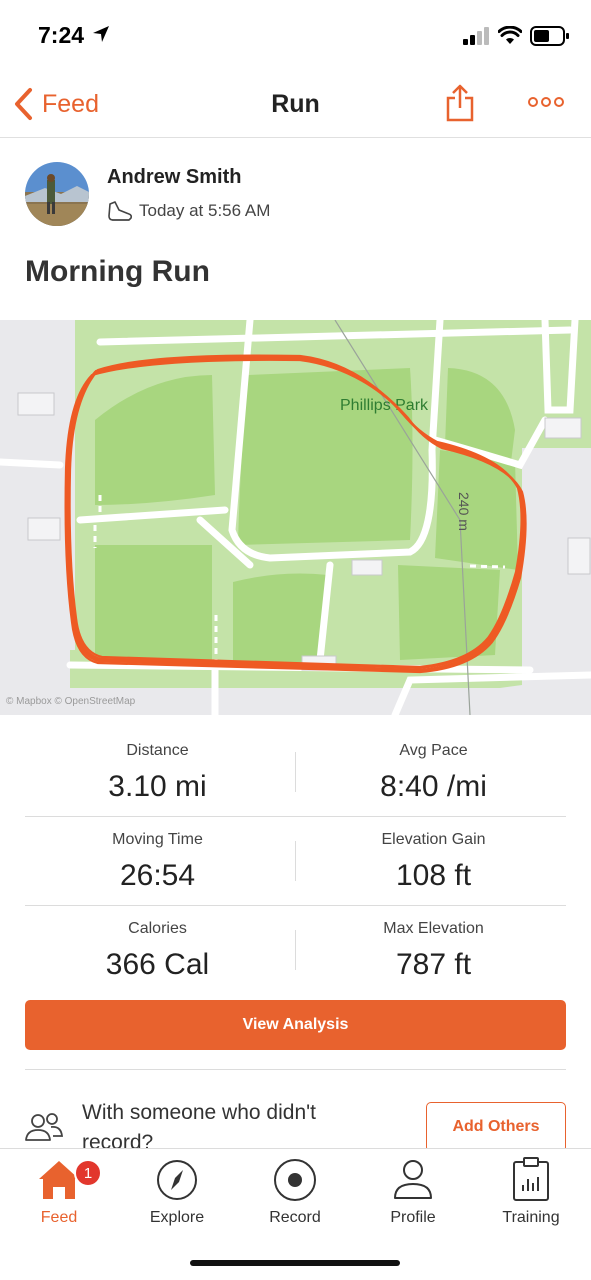 This screenshot has height=1280, width=591. Describe the element at coordinates (157, 964) in the screenshot. I see `stat-value: 366 Cal` at that location.